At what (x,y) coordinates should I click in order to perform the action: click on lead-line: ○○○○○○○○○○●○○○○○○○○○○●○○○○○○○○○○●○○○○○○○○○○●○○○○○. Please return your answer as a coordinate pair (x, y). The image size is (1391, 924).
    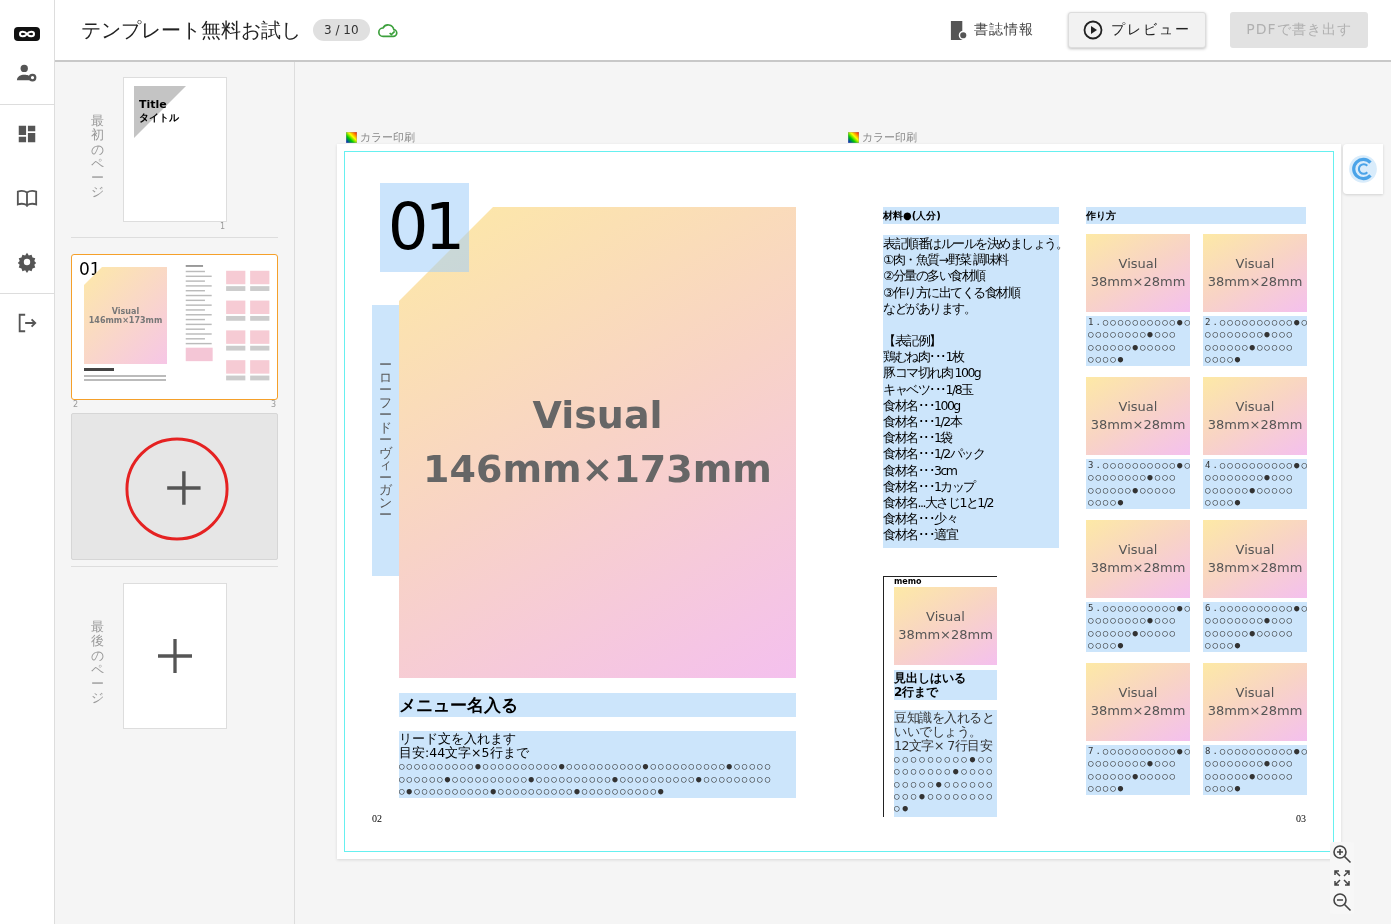
    Looking at the image, I should click on (586, 766).